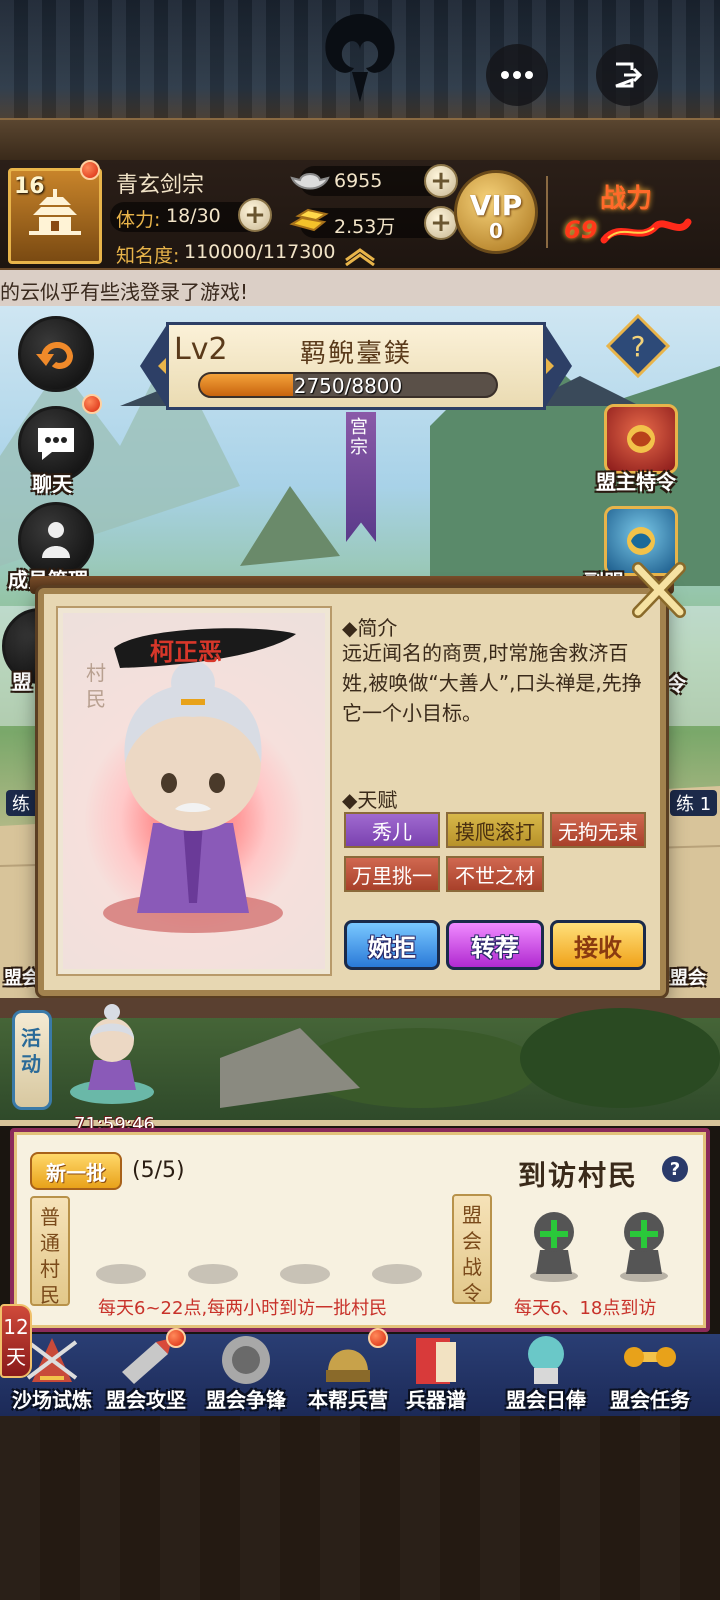 This screenshot has height=1600, width=720. I want to click on left-train-label: 练, so click(21, 804).